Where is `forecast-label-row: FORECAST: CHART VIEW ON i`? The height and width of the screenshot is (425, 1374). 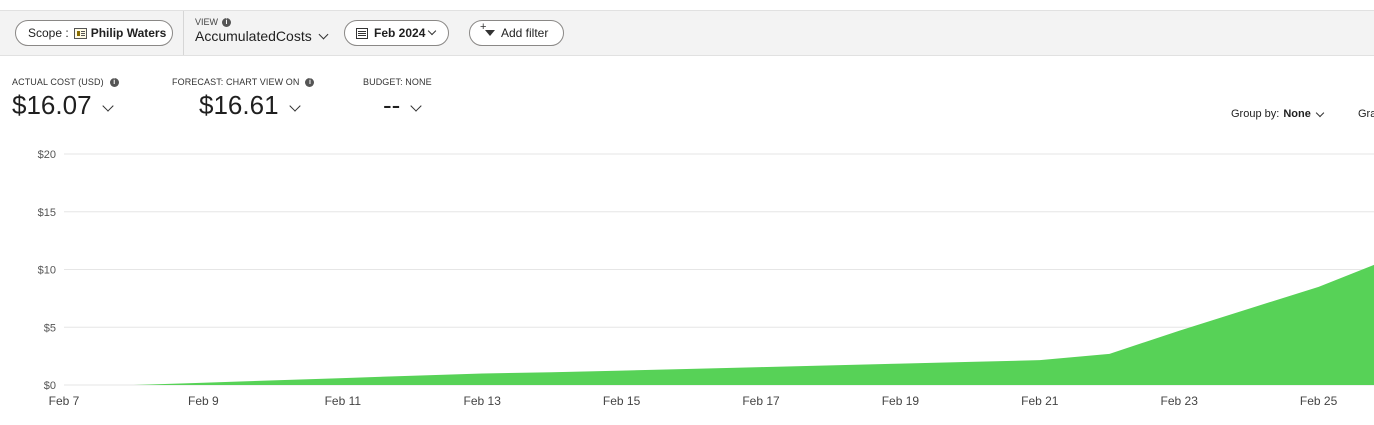
forecast-label-row: FORECAST: CHART VIEW ON i is located at coordinates (243, 82).